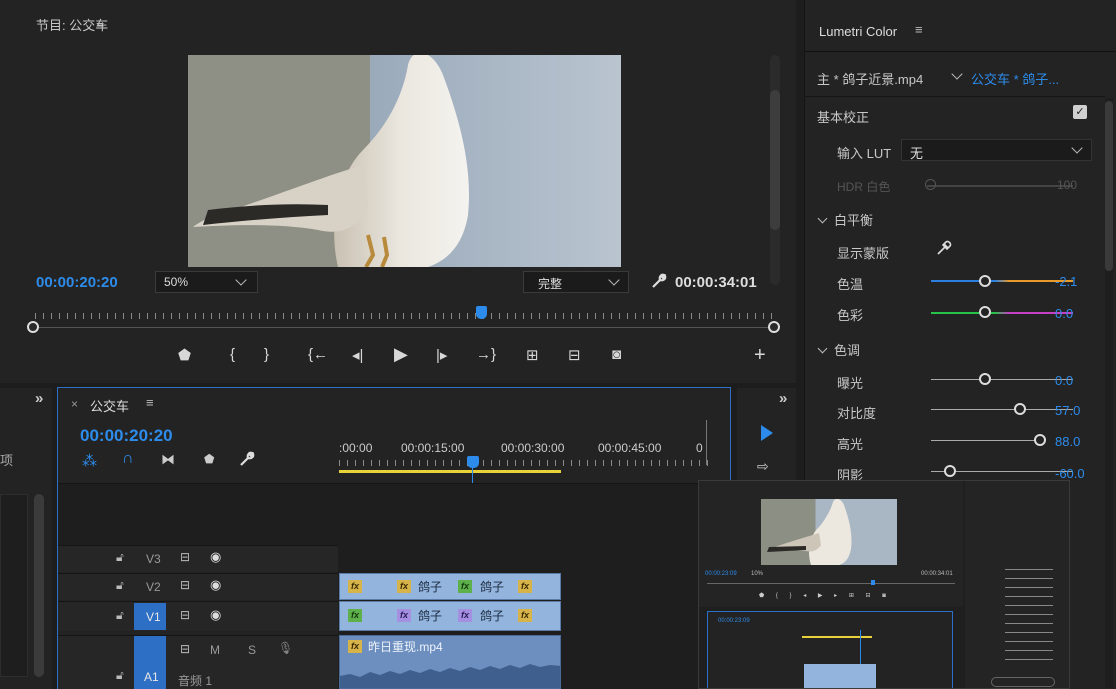 The width and height of the screenshot is (1116, 689). Describe the element at coordinates (985, 281) in the screenshot. I see `temperature-knob` at that location.